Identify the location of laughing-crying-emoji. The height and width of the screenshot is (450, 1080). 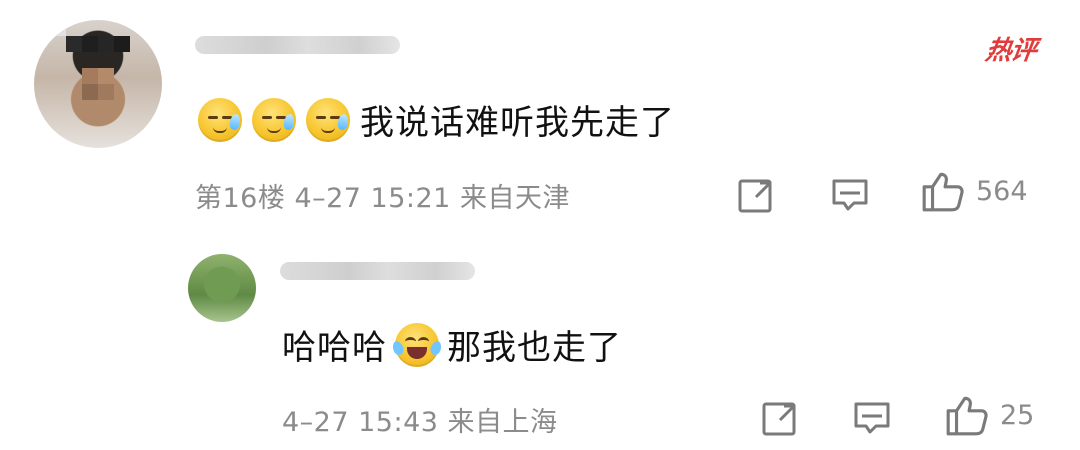
(417, 344).